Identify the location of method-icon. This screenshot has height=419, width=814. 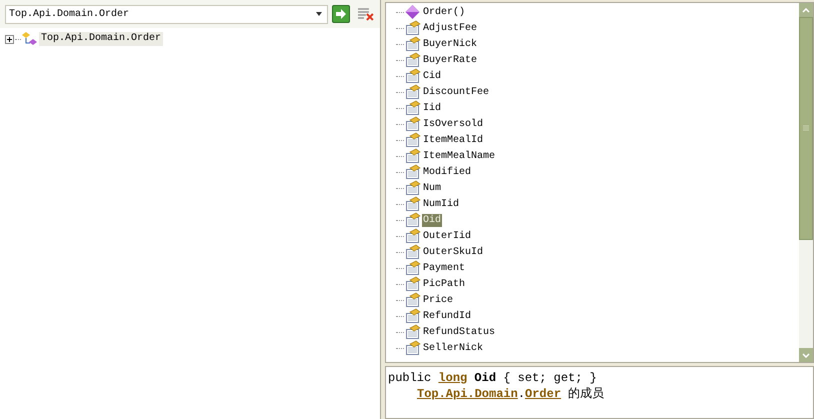
(412, 12).